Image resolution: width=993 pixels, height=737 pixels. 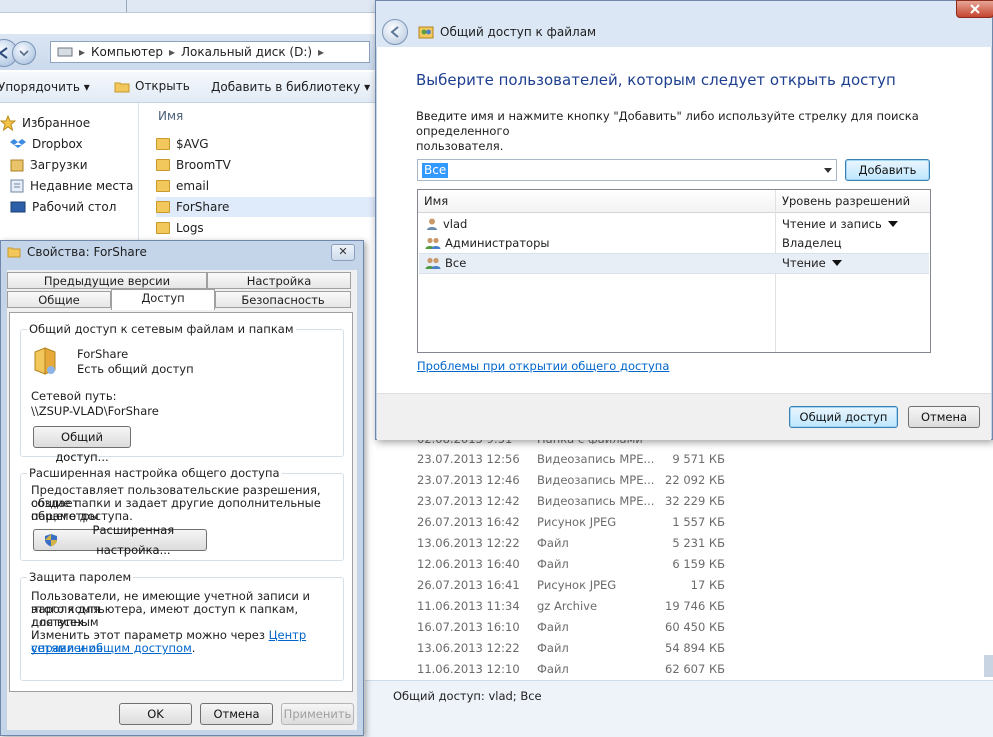 What do you see at coordinates (8, 123) in the screenshot?
I see `star-icon` at bounding box center [8, 123].